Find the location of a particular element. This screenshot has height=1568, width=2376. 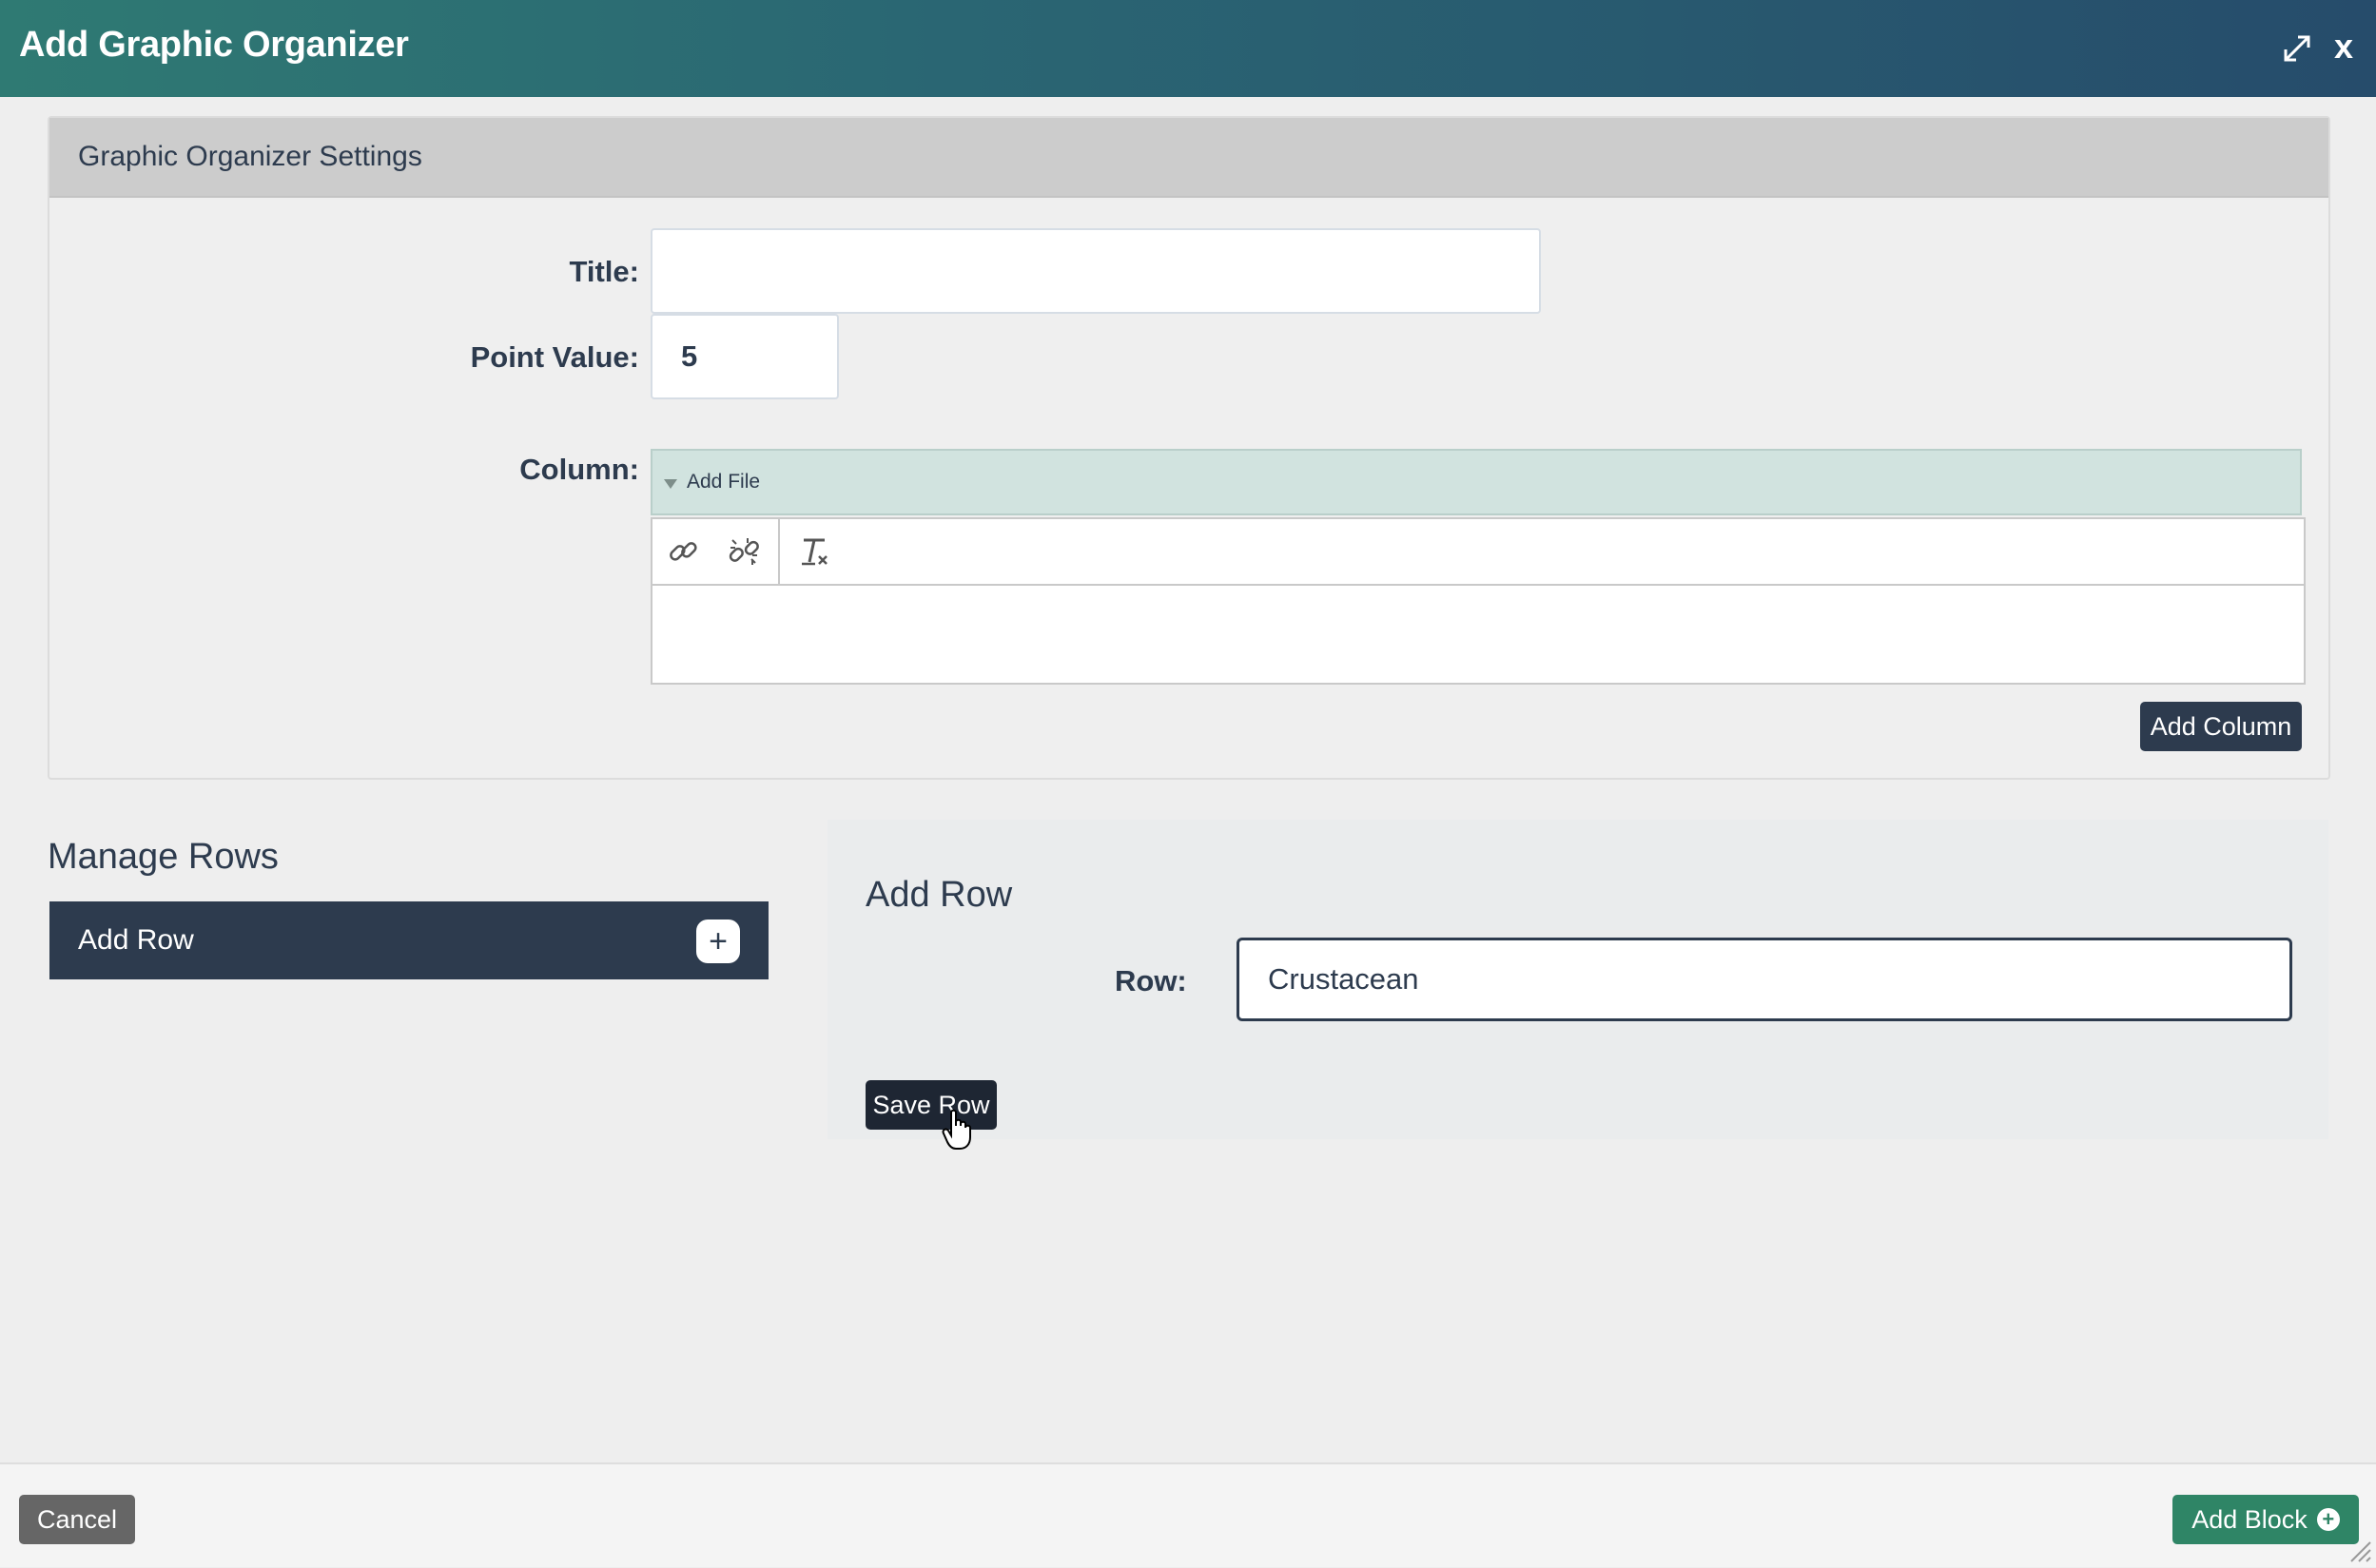

modal-footer: Cancel Add Block + is located at coordinates (1188, 1514).